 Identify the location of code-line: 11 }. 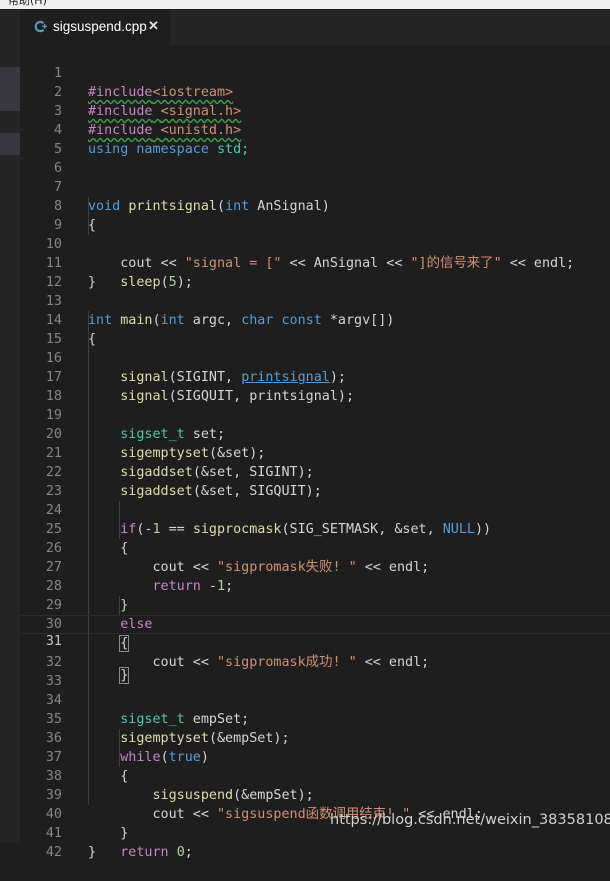
(315, 262).